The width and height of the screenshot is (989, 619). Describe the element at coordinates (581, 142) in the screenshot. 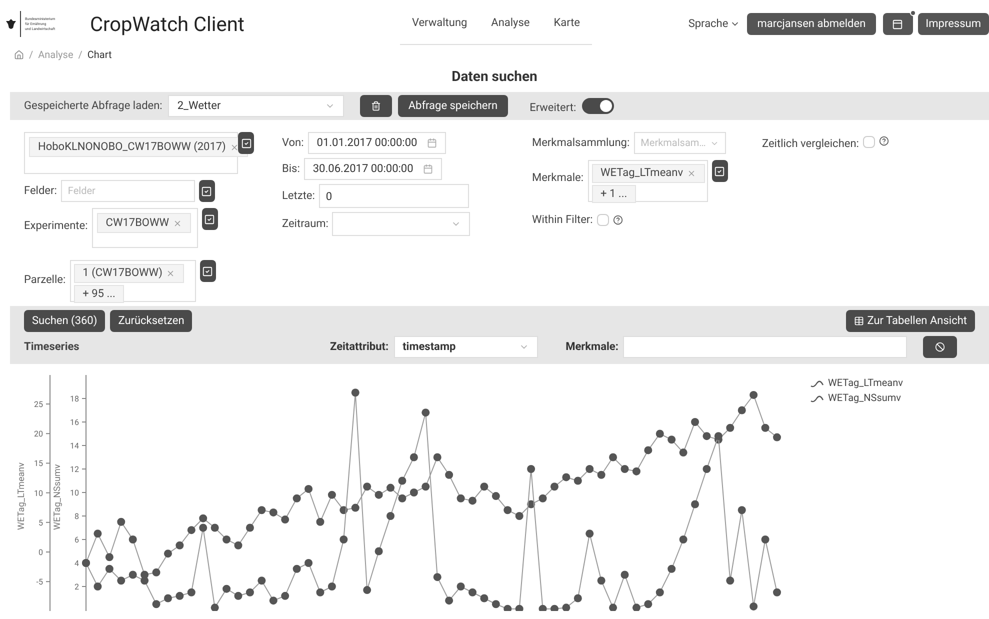

I see `field-label: Merkmalsammlung:` at that location.